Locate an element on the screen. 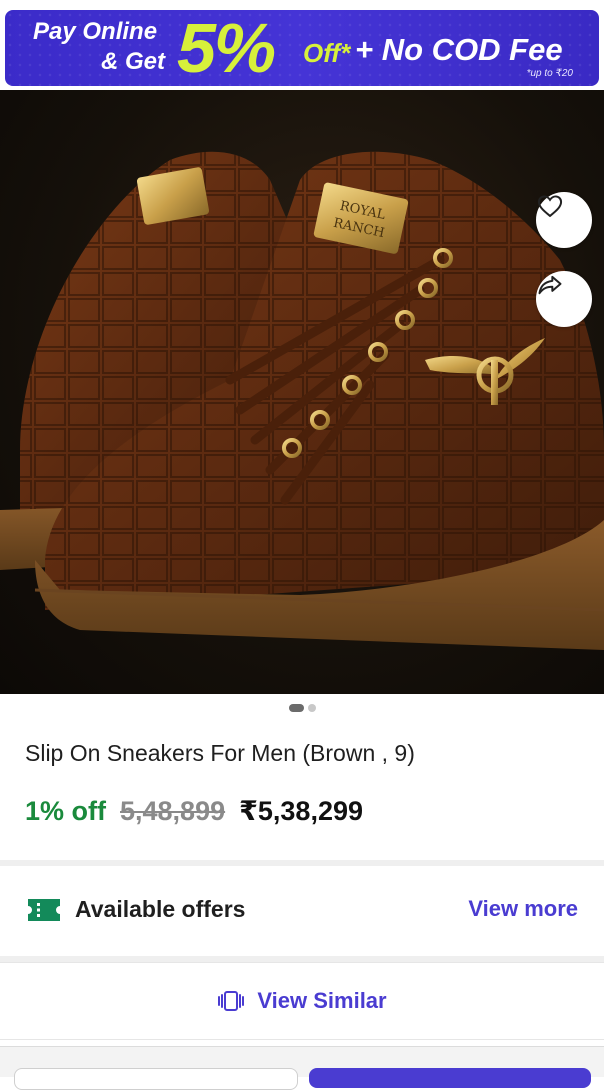  heart-icon is located at coordinates (550, 206).